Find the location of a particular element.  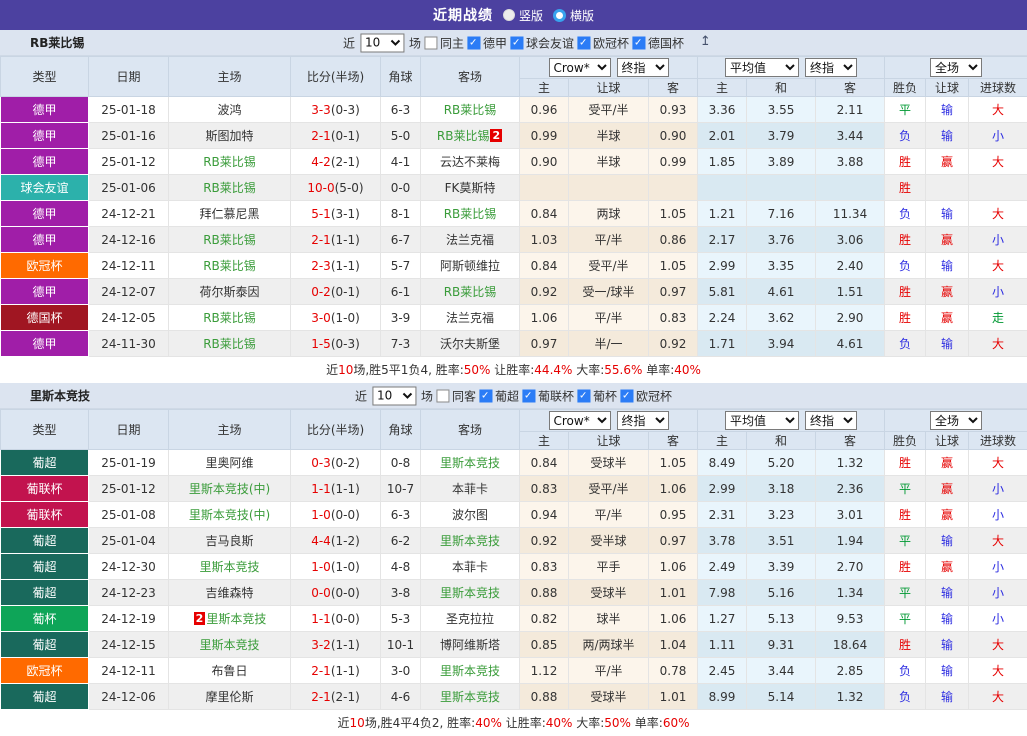

team-name-text: 博阿维斯塔 is located at coordinates (470, 645).